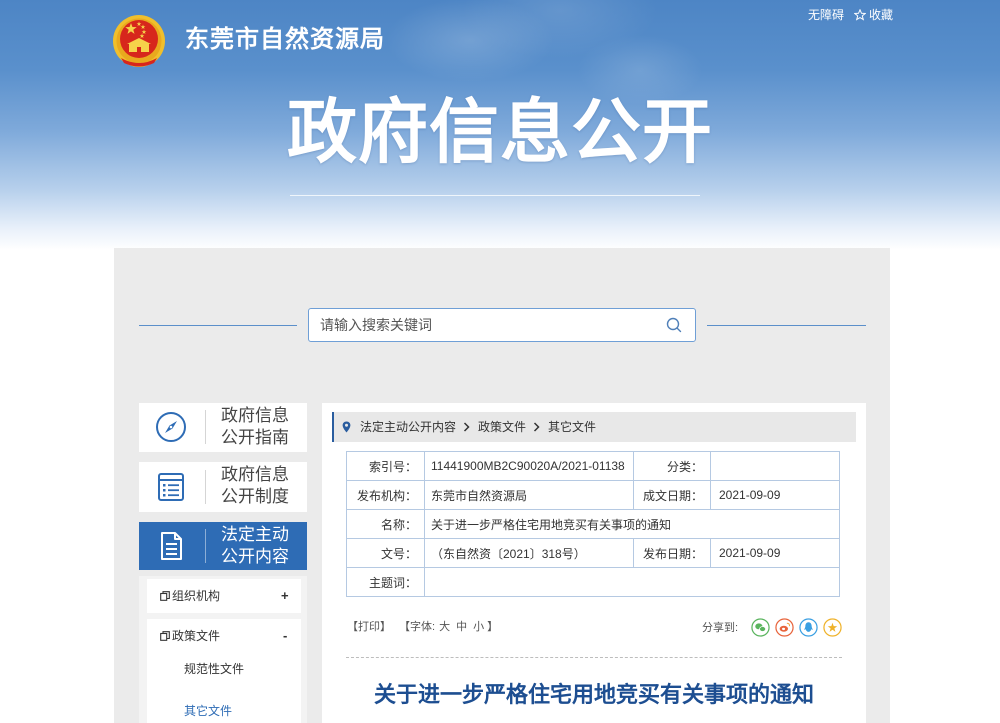 The height and width of the screenshot is (723, 1000). Describe the element at coordinates (529, 495) in the screenshot. I see `publisher-value: 东莞市自然资源局` at that location.